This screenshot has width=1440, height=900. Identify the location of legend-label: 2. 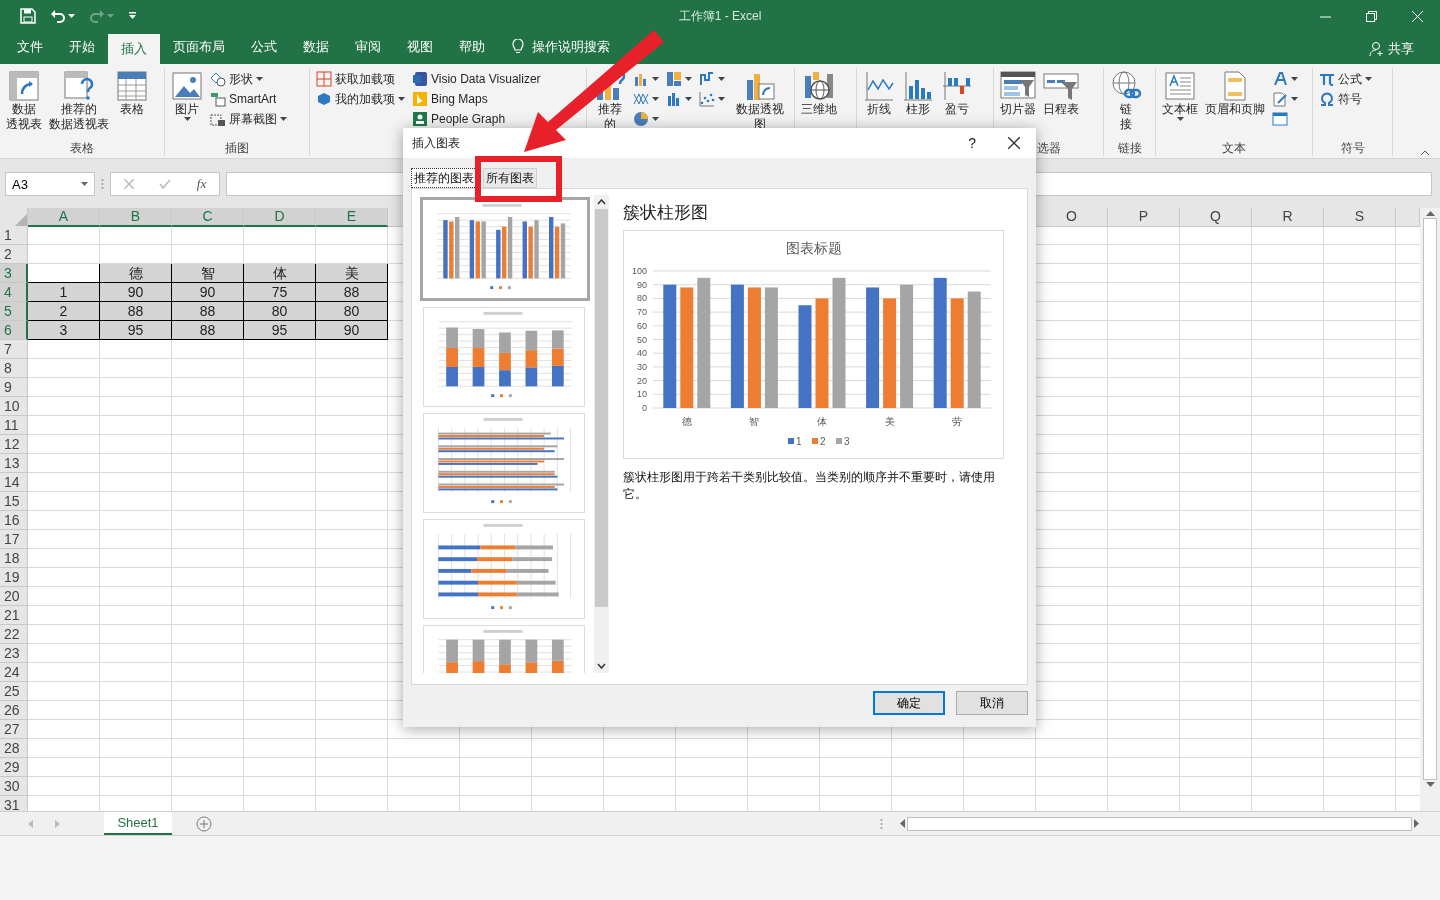
(823, 441).